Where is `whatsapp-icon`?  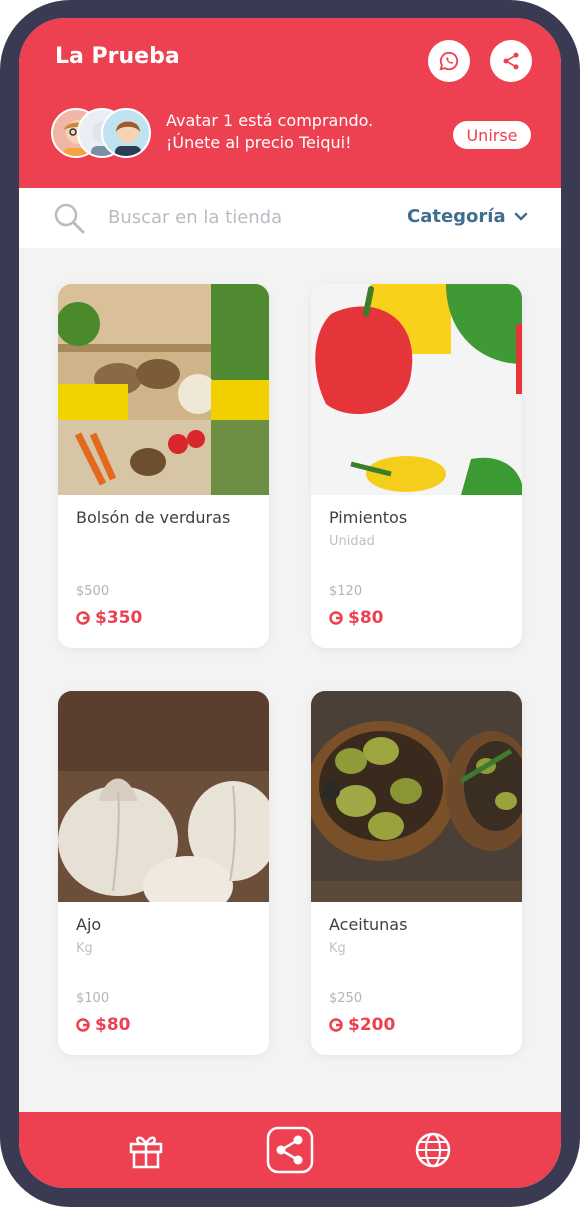 whatsapp-icon is located at coordinates (449, 61).